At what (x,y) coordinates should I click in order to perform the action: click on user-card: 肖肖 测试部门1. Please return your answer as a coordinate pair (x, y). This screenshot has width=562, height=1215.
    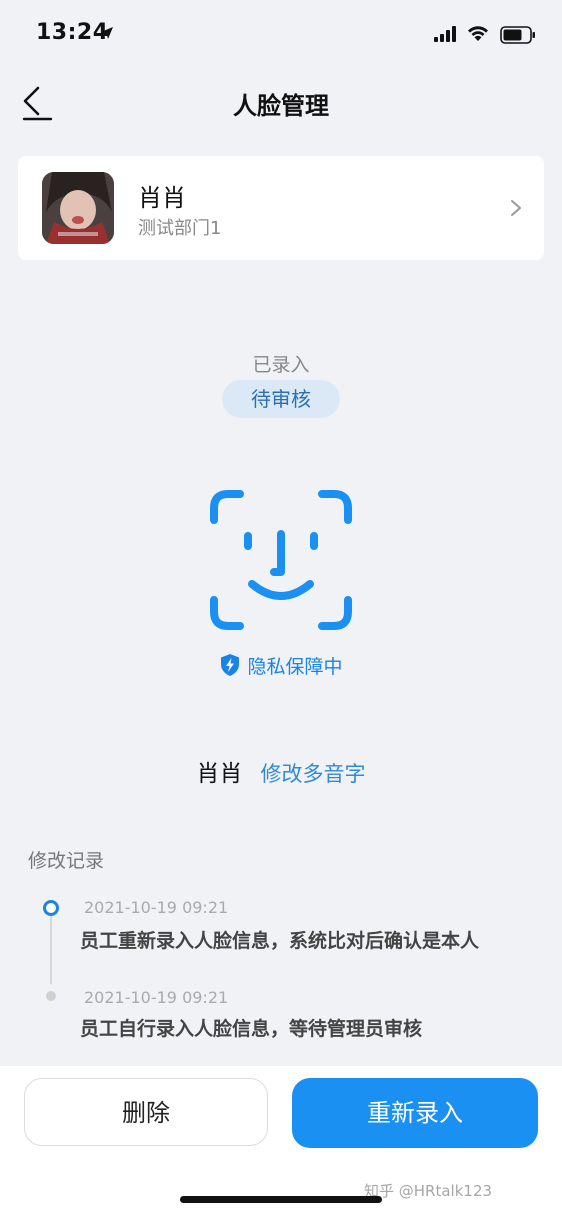
    Looking at the image, I should click on (281, 208).